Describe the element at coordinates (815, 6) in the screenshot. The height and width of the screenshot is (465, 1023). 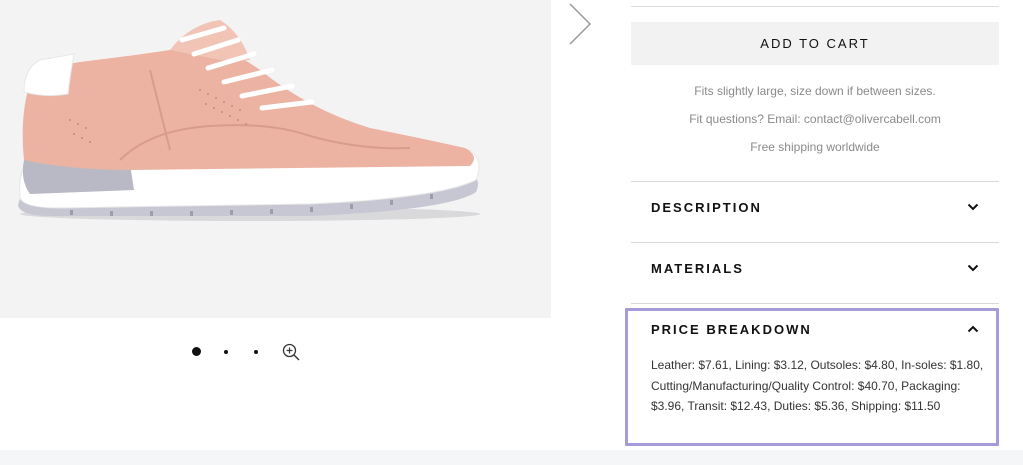
I see `divider` at that location.